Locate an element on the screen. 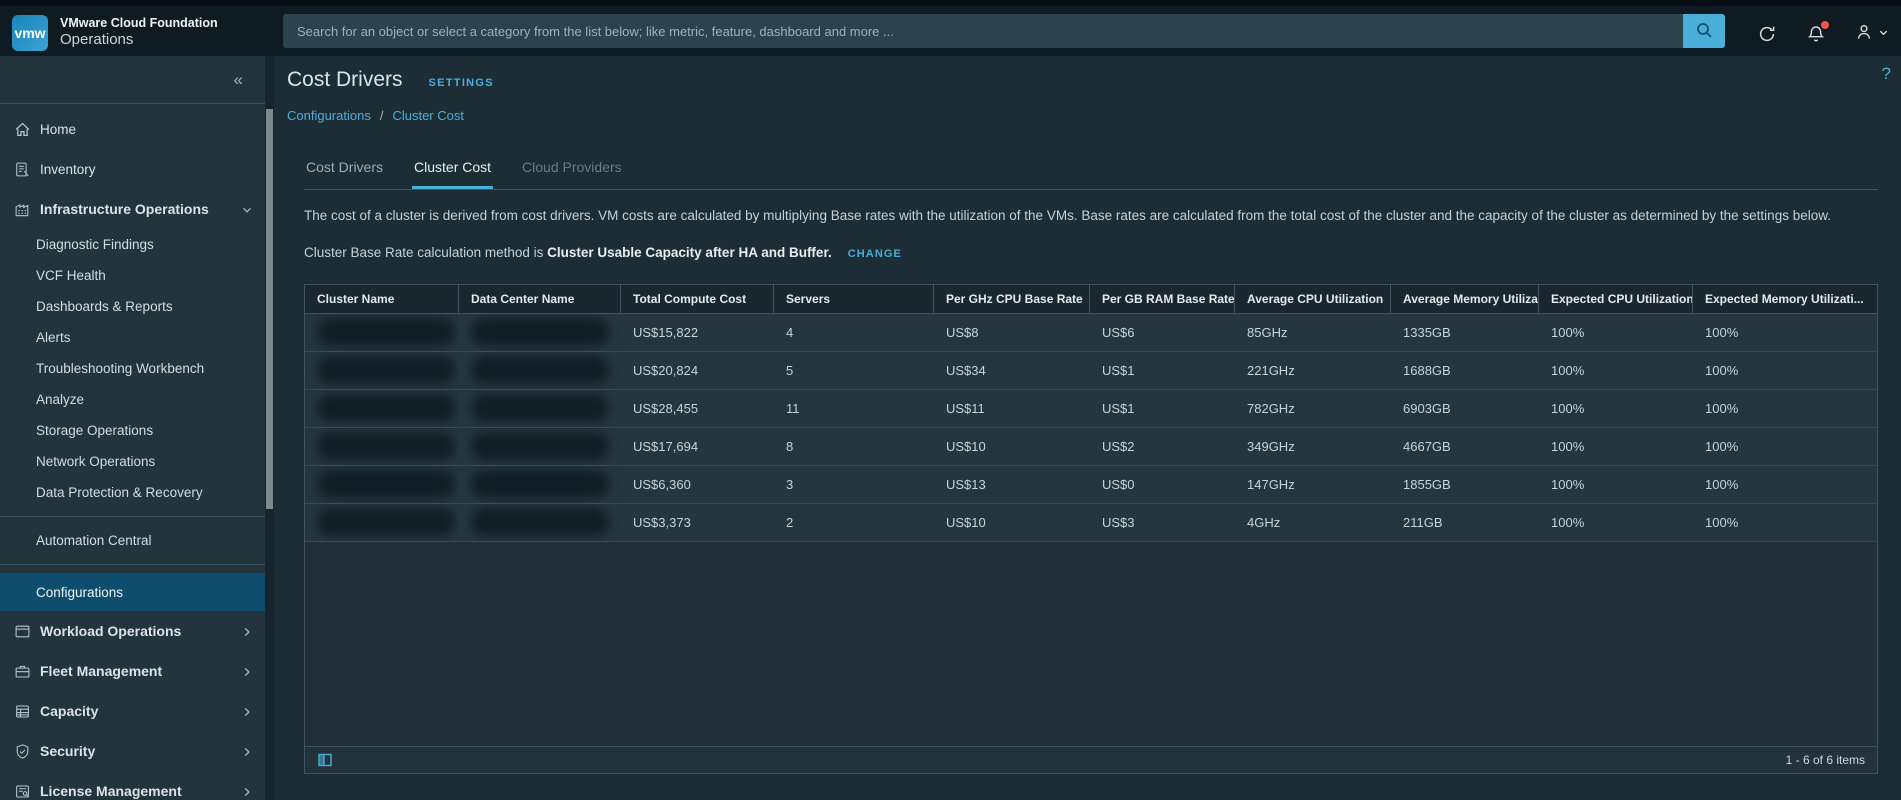 The image size is (1901, 800). sidebar-item-label: Inventory is located at coordinates (68, 169).